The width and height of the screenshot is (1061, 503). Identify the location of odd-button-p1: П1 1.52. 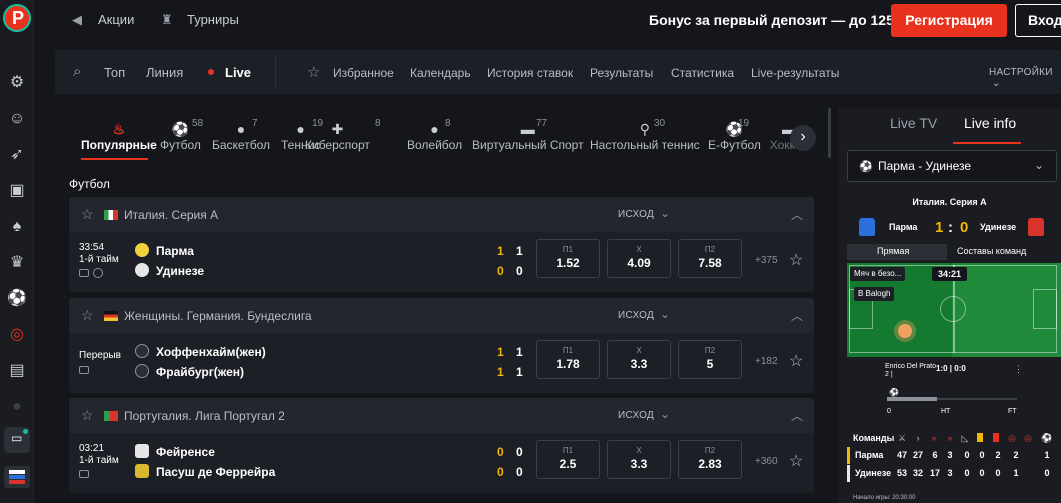
(568, 258).